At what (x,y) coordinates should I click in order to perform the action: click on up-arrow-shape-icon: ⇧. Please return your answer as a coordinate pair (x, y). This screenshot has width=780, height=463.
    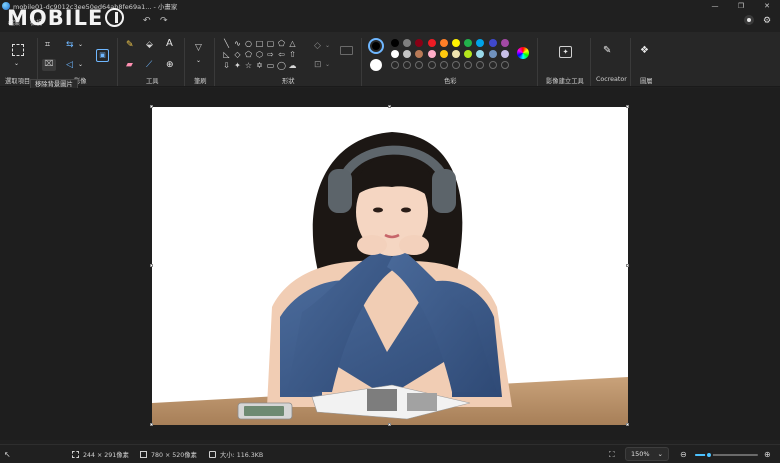
    Looking at the image, I should click on (292, 54).